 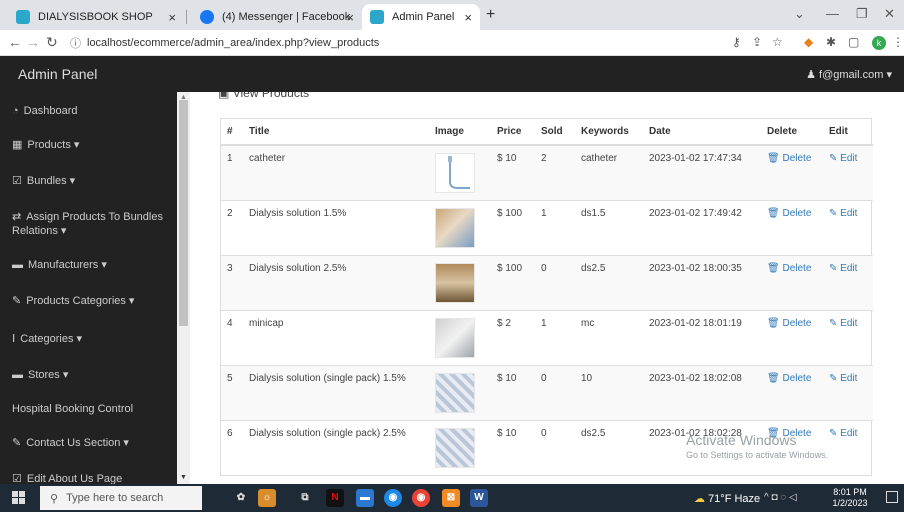 What do you see at coordinates (727, 498) in the screenshot?
I see `weather-status: ☁ 71°F Haze` at bounding box center [727, 498].